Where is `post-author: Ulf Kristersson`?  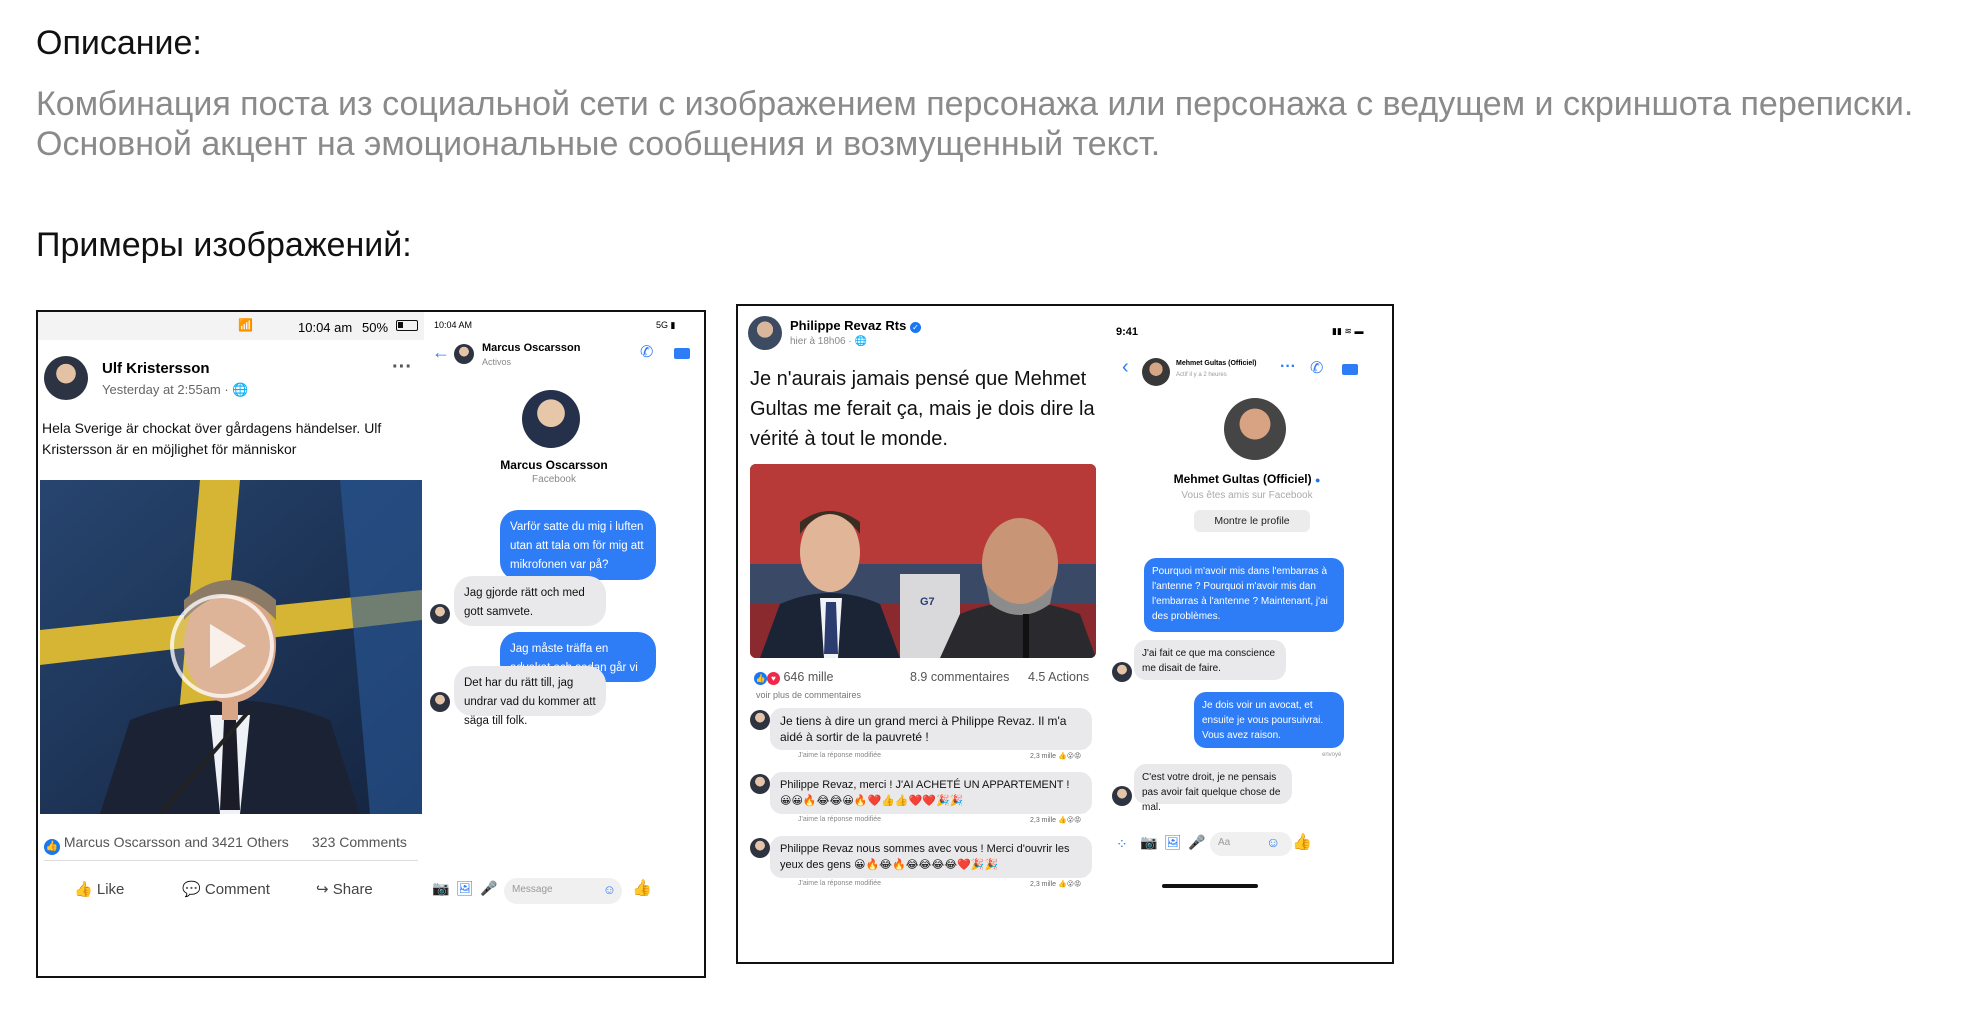 post-author: Ulf Kristersson is located at coordinates (156, 368).